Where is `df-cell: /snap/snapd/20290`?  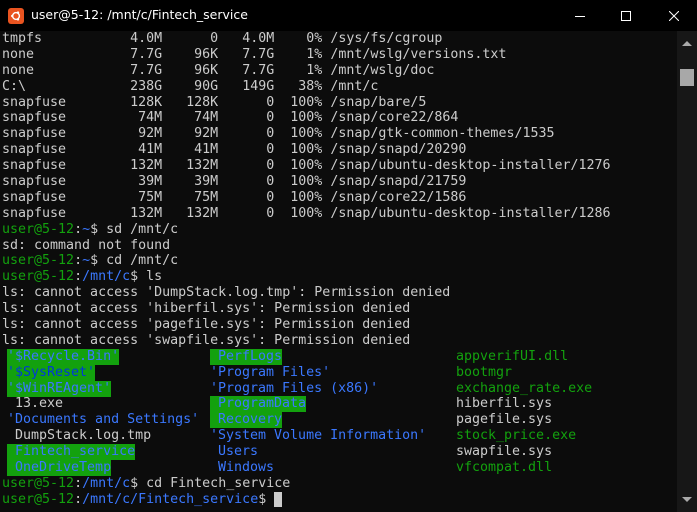
df-cell: /snap/snapd/20290 is located at coordinates (398, 150).